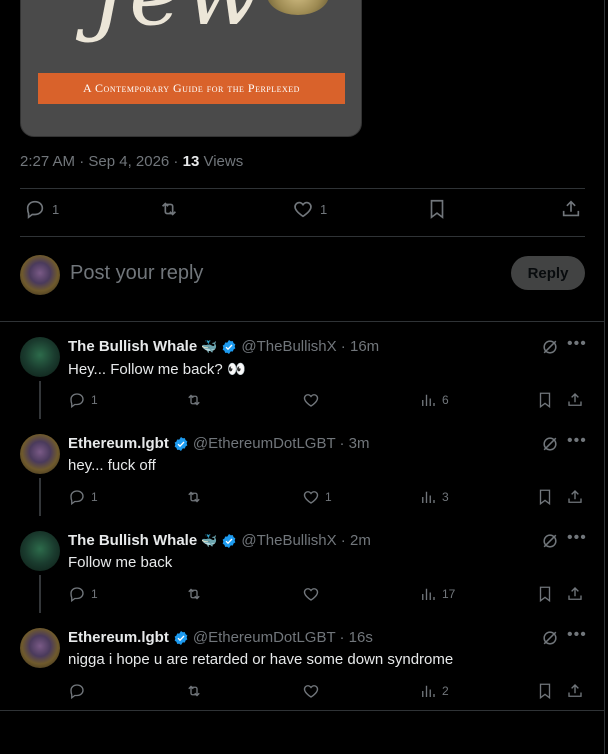 The height and width of the screenshot is (754, 608). Describe the element at coordinates (209, 346) in the screenshot. I see `whale-emoji-icon: 🐳` at that location.